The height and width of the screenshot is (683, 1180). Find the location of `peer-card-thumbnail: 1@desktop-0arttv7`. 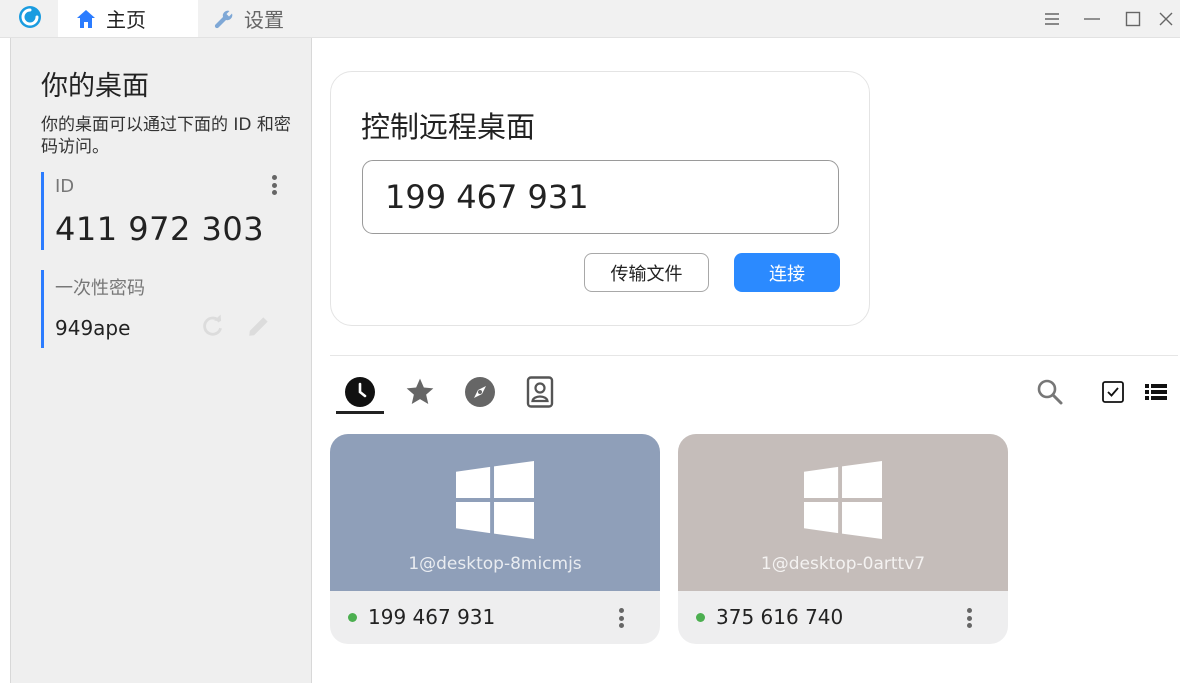

peer-card-thumbnail: 1@desktop-0arttv7 is located at coordinates (843, 512).